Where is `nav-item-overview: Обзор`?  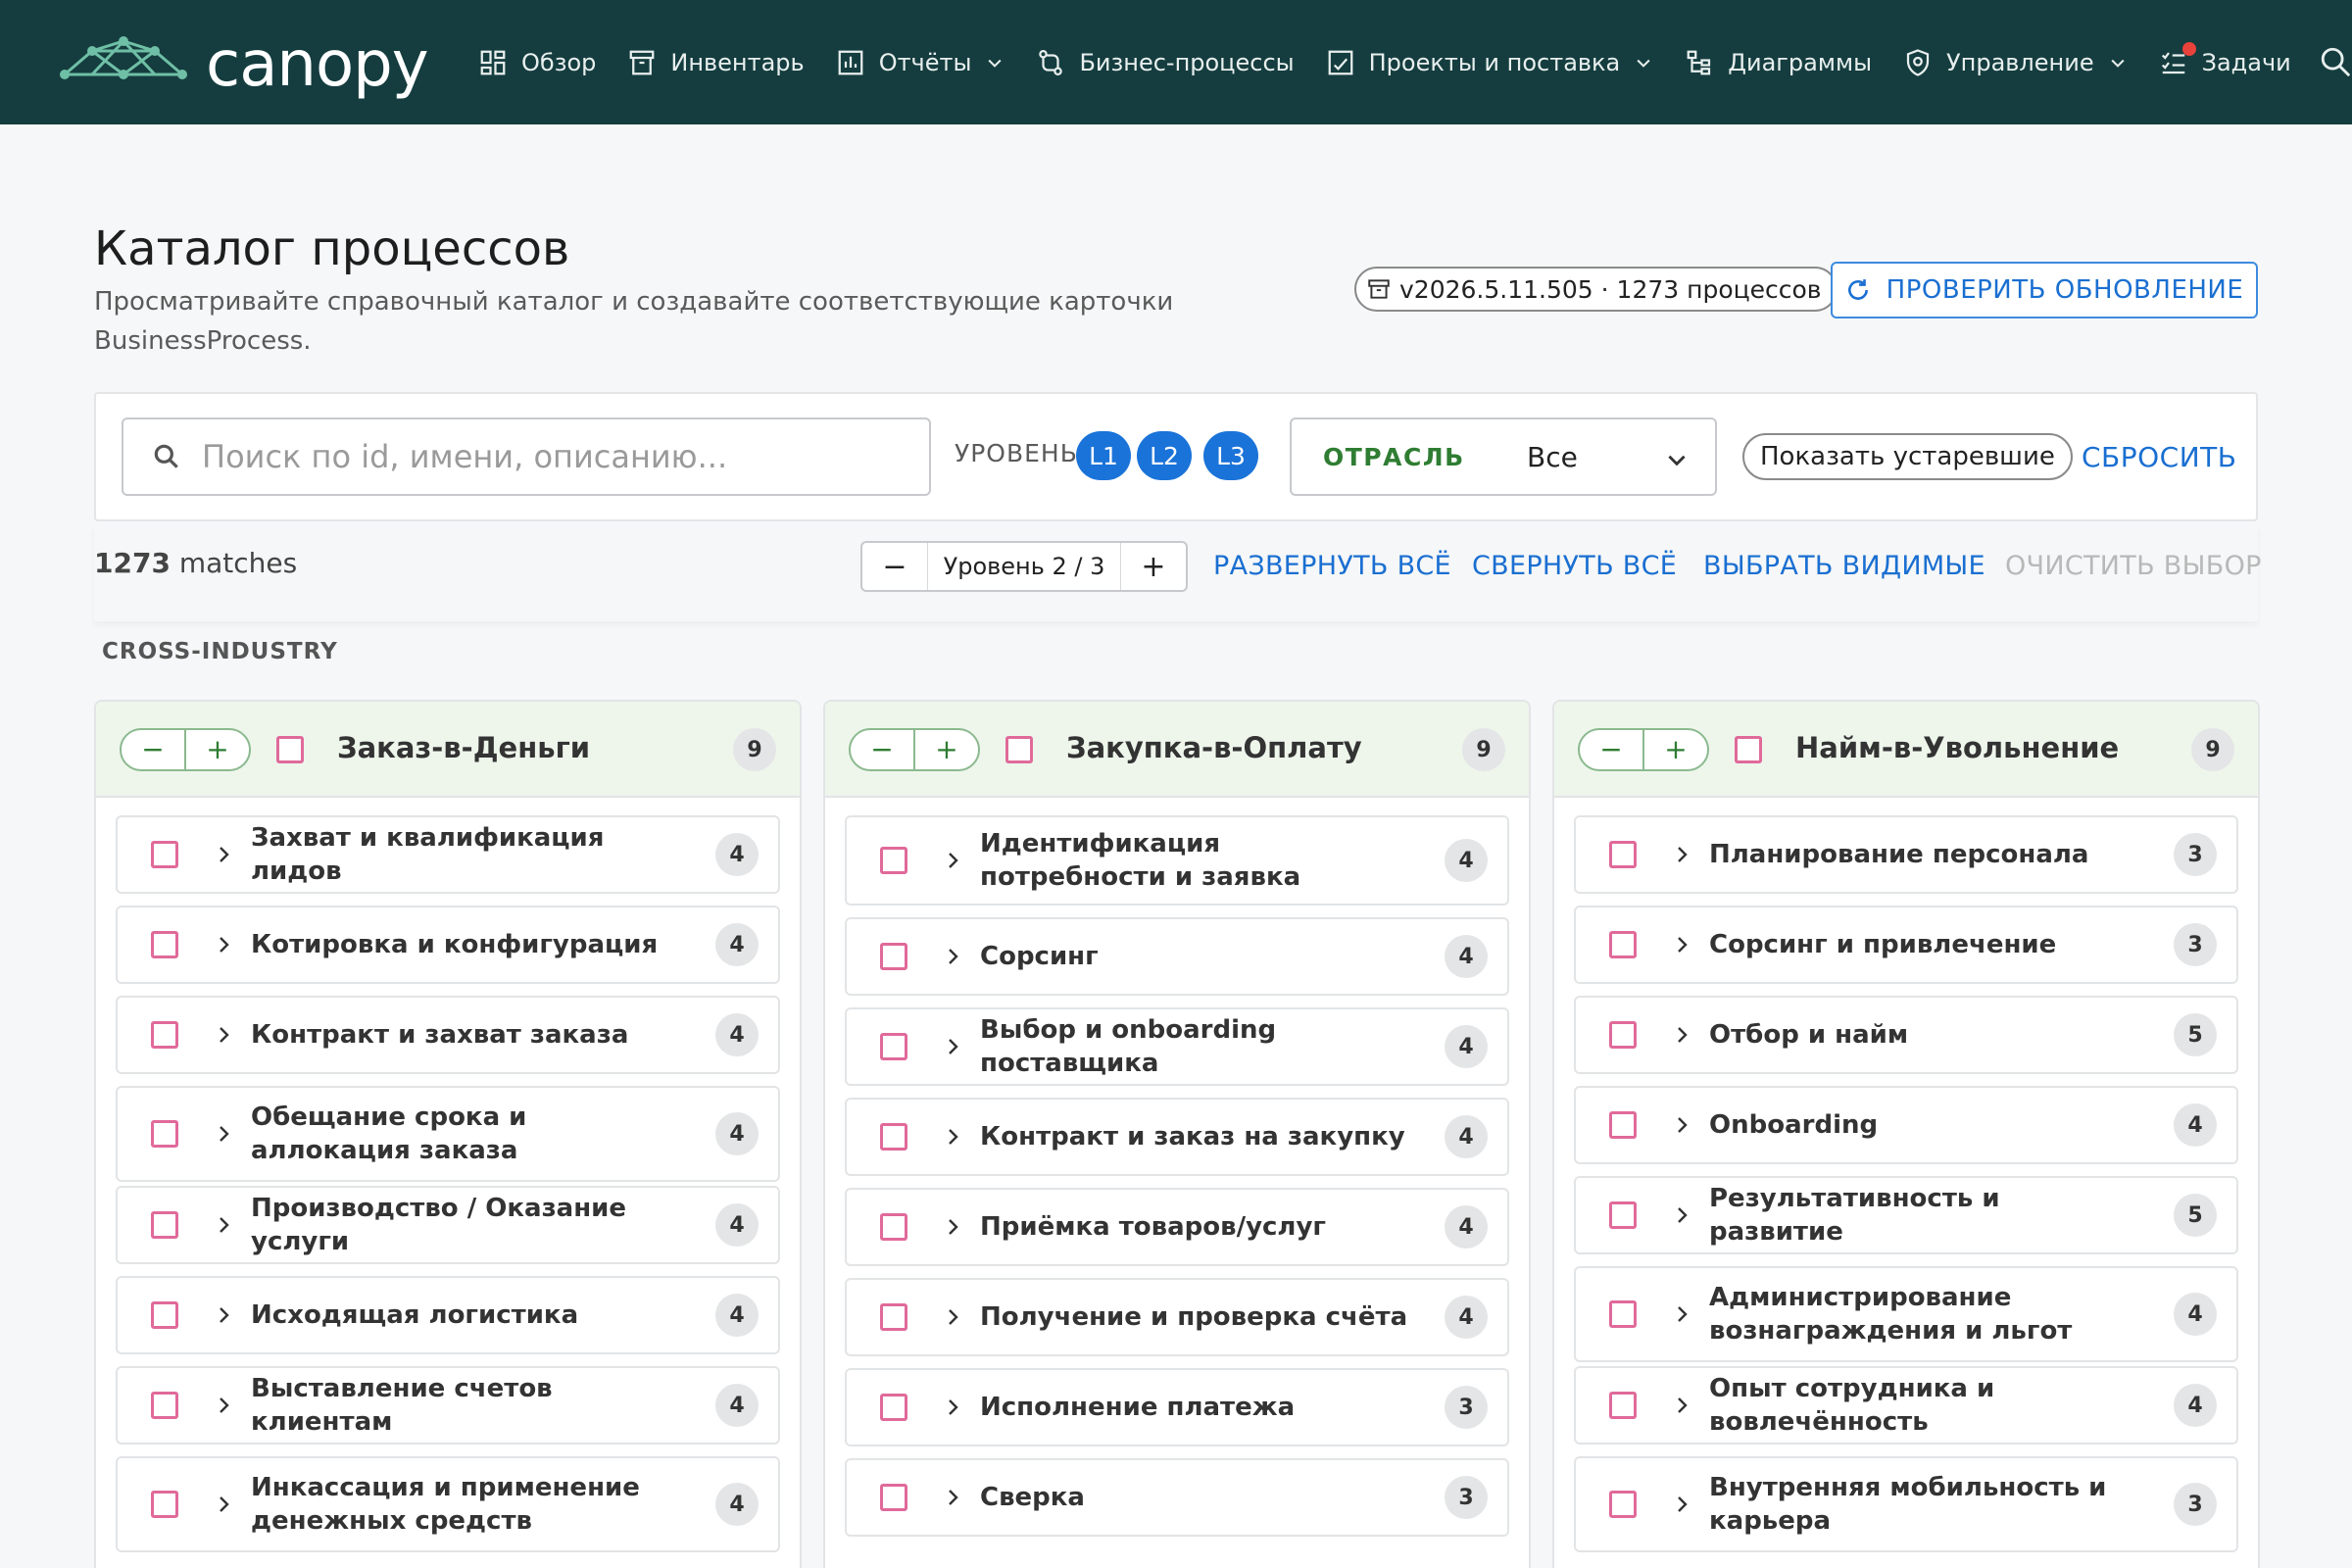 nav-item-overview: Обзор is located at coordinates (537, 62).